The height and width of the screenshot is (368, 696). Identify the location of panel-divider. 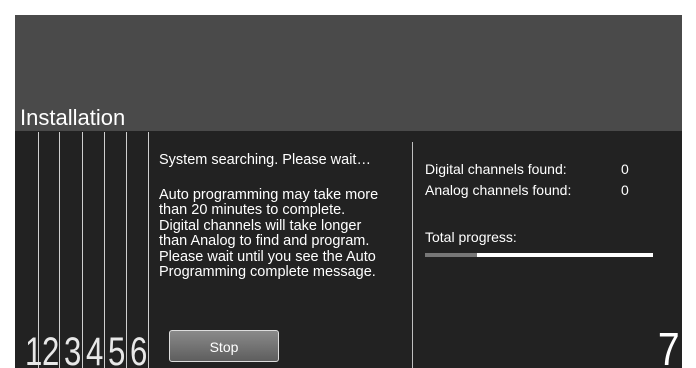
(412, 255).